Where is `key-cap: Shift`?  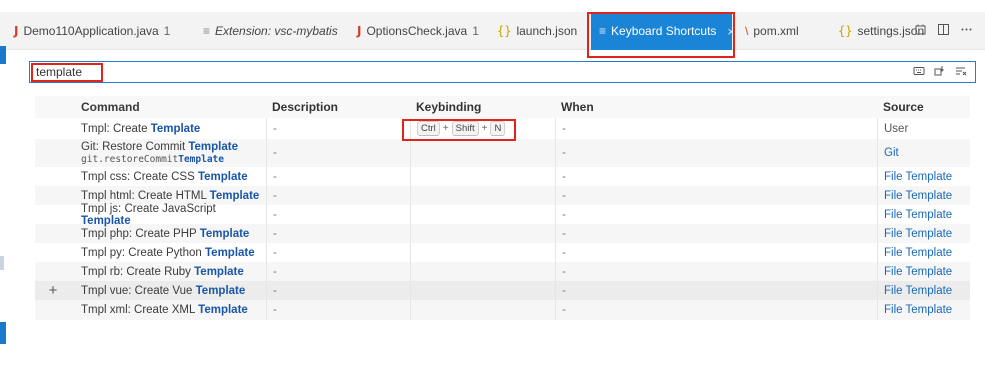 key-cap: Shift is located at coordinates (465, 128).